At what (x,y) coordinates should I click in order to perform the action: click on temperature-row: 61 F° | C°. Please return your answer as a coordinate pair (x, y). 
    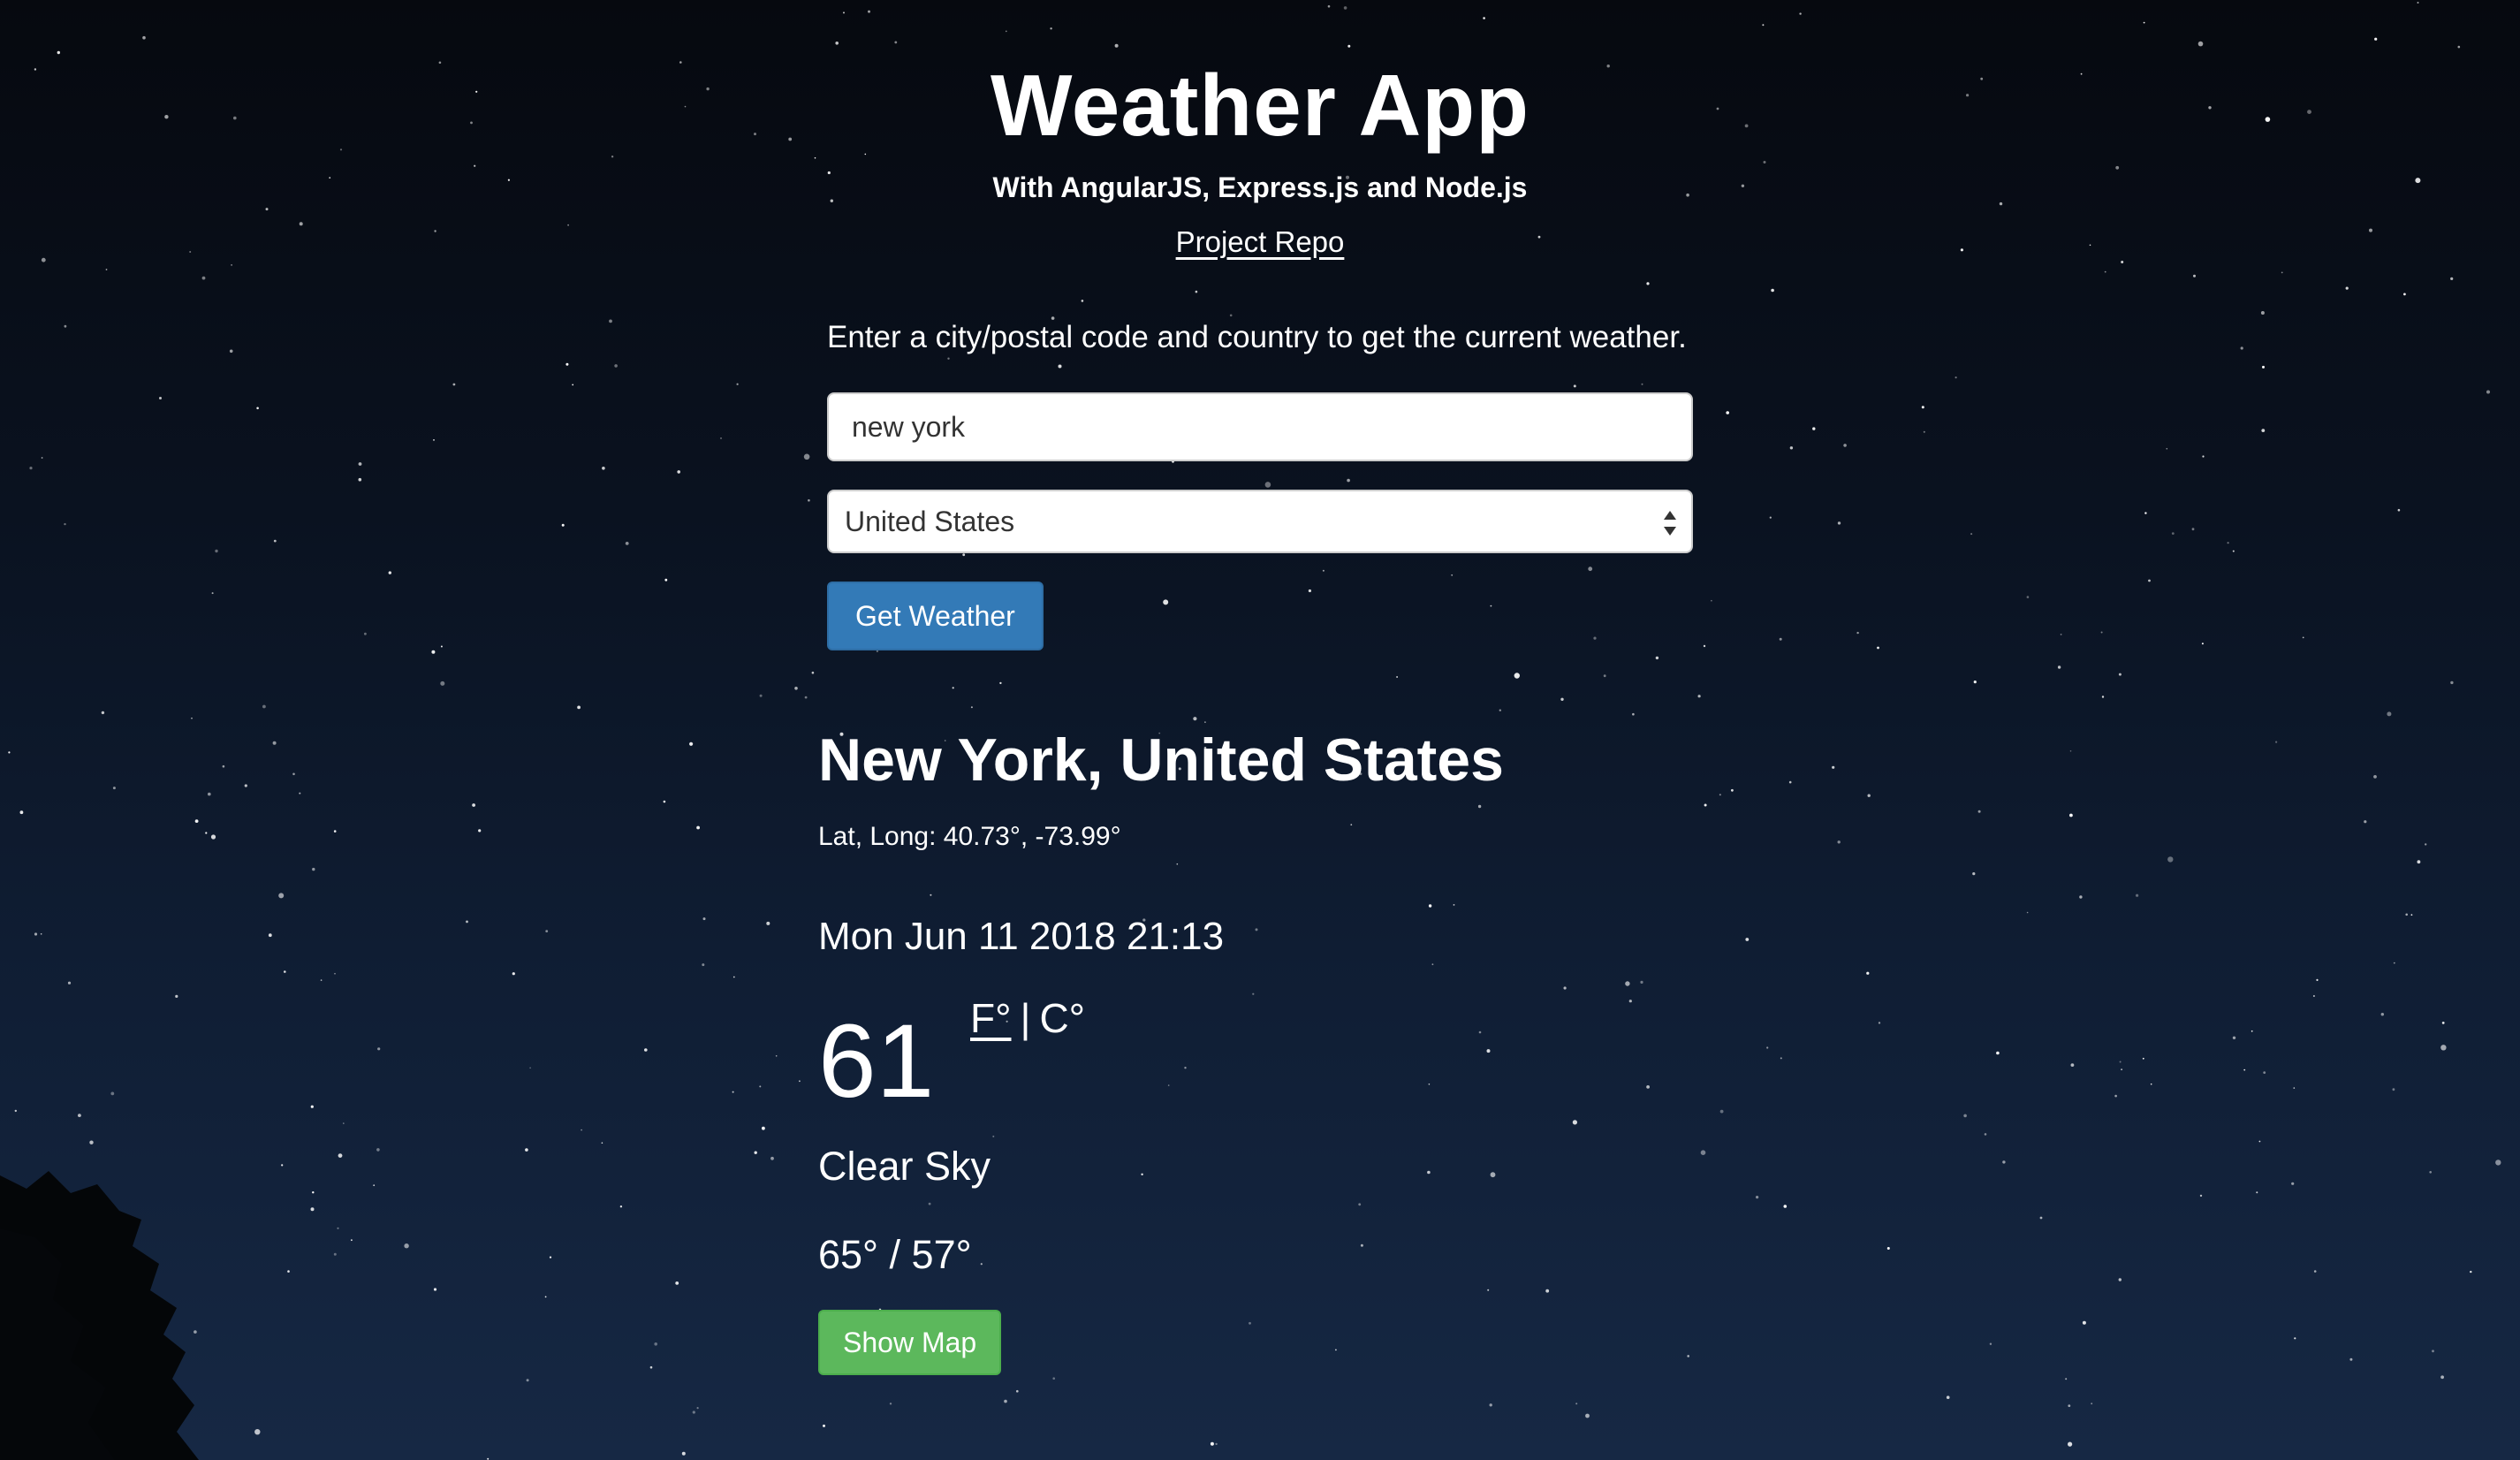
    Looking at the image, I should click on (1304, 1054).